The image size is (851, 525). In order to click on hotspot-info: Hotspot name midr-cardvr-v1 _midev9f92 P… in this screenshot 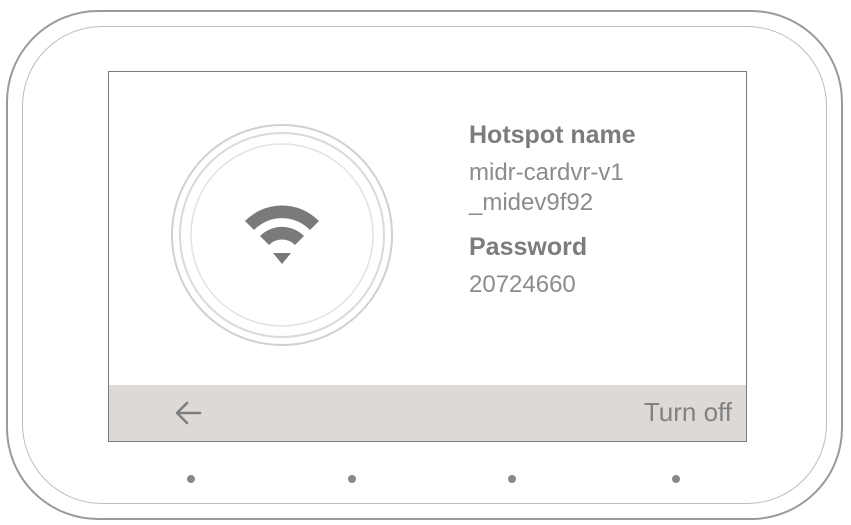, I will do `click(599, 210)`.